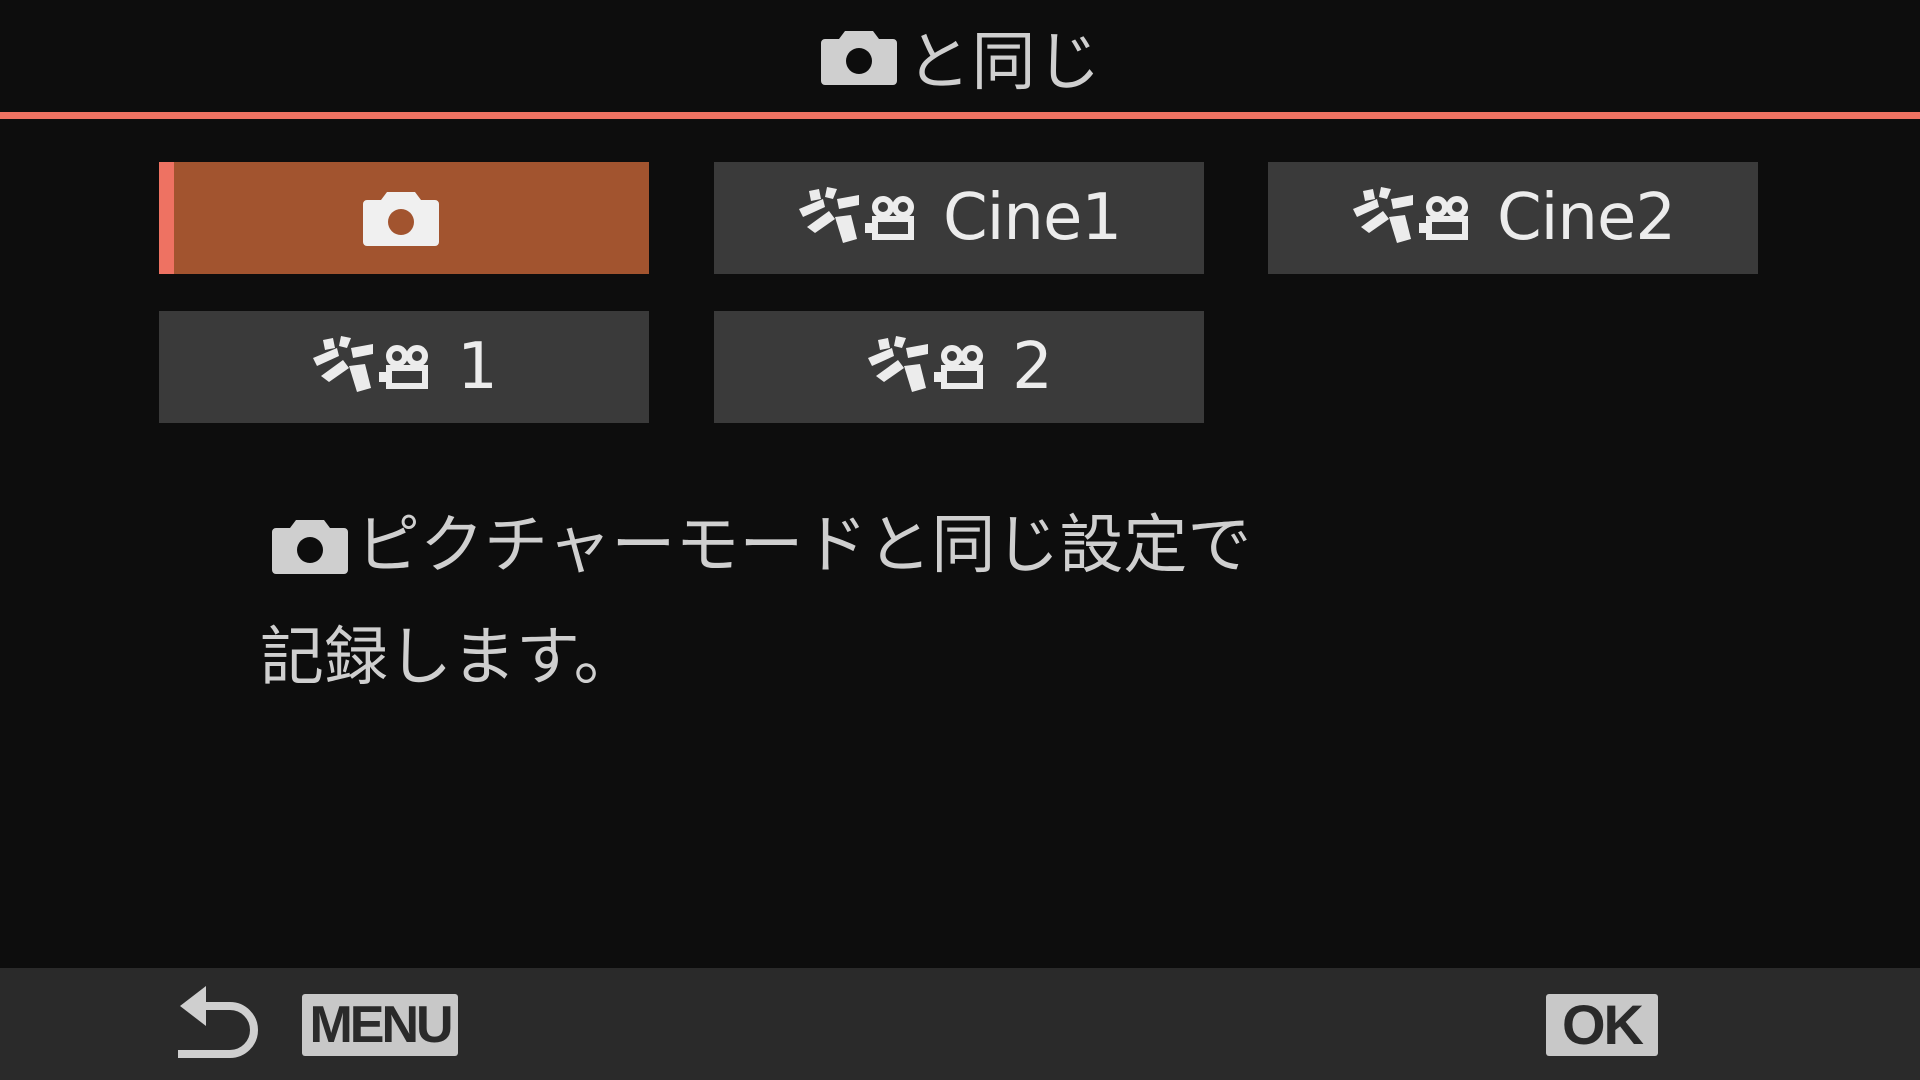 This screenshot has height=1080, width=1920. I want to click on header: と同じ, so click(960, 57).